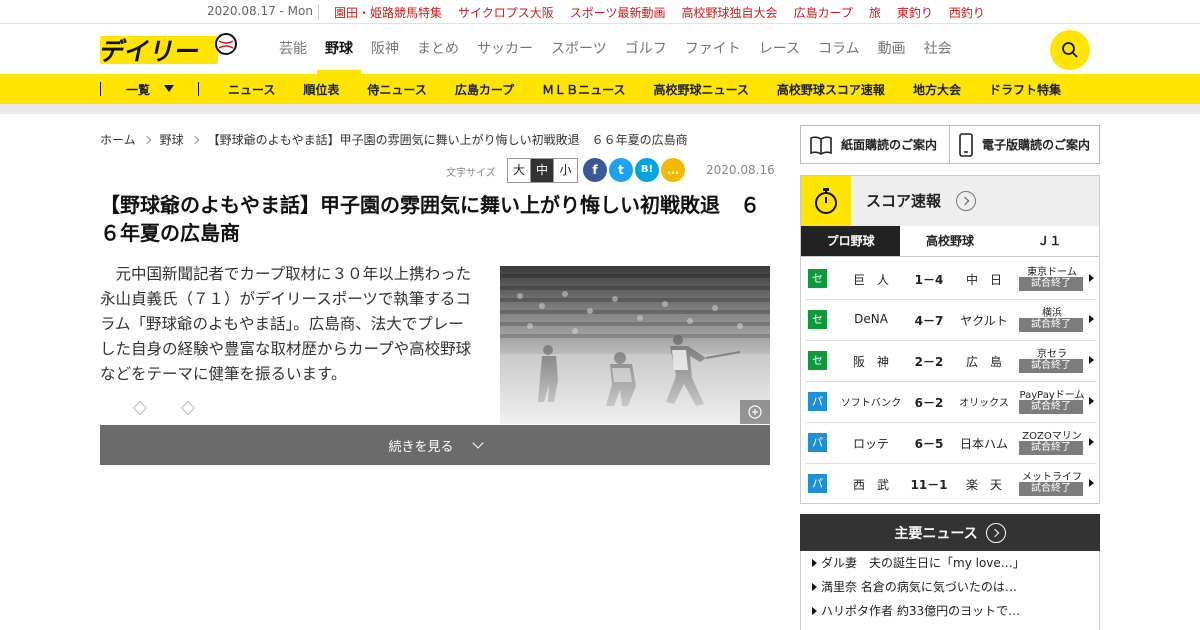 The image size is (1200, 630). What do you see at coordinates (701, 89) in the screenshot?
I see `sub-nav-item: 高校野球ニュース` at bounding box center [701, 89].